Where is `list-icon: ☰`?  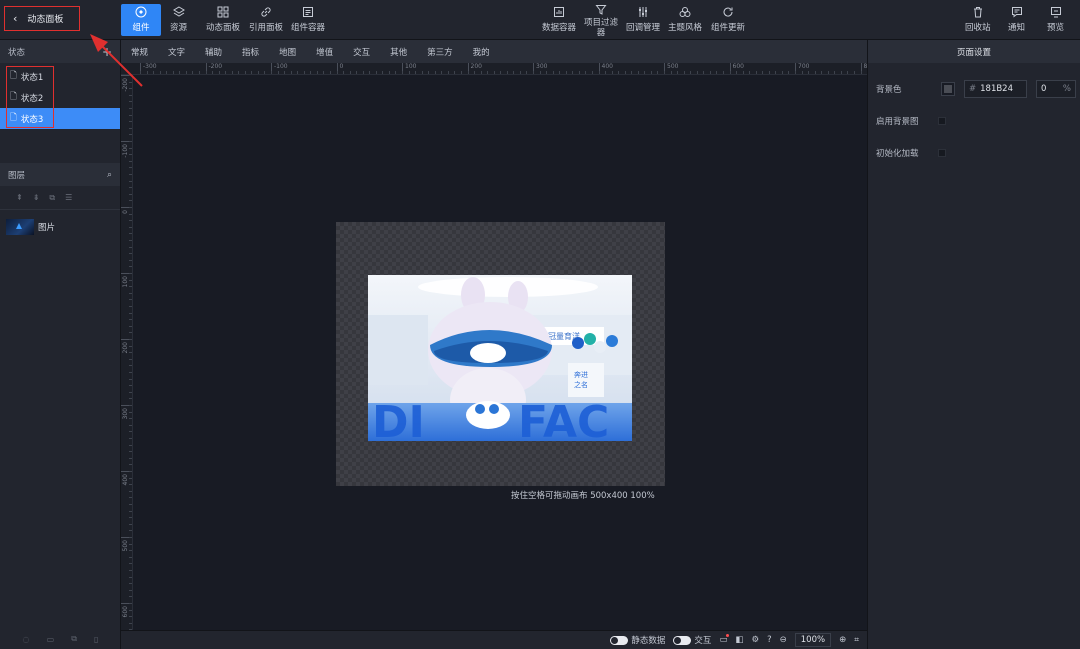 list-icon: ☰ is located at coordinates (68, 197).